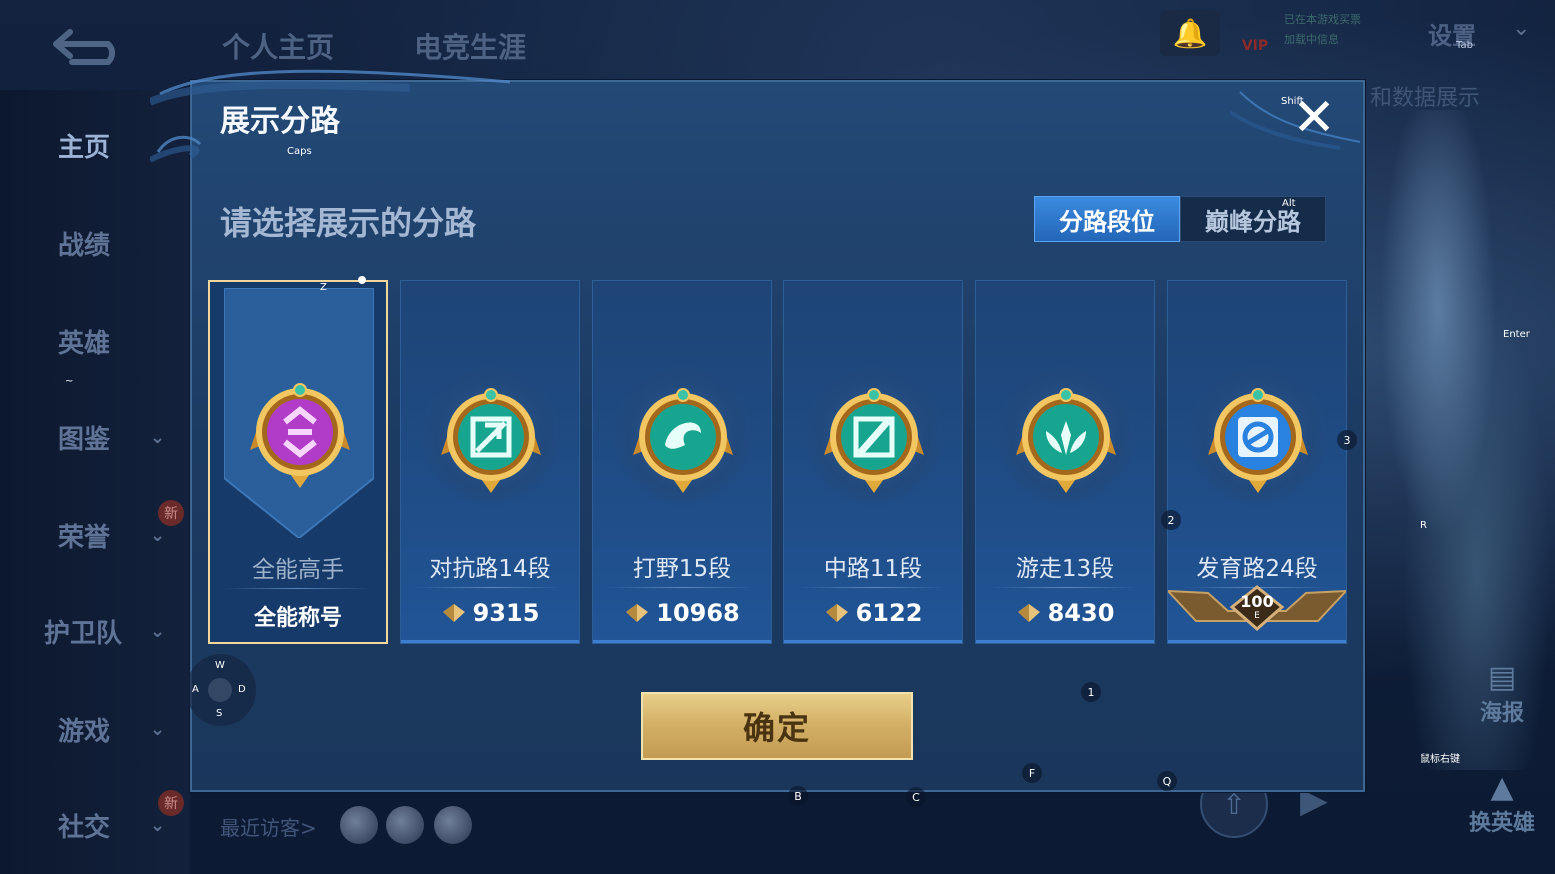 The width and height of the screenshot is (1555, 874). I want to click on key-hint-shift: Shift, so click(1292, 101).